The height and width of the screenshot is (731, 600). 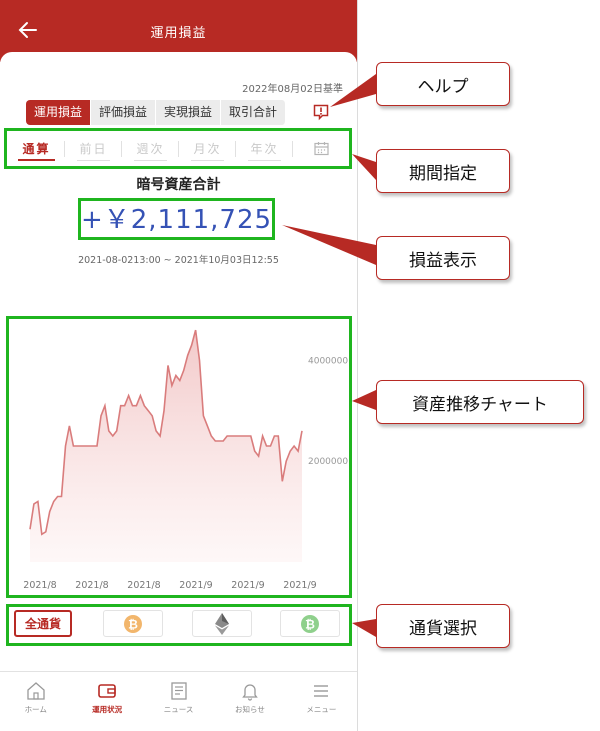 I want to click on callout-chart: 資産推移チャート, so click(x=480, y=402).